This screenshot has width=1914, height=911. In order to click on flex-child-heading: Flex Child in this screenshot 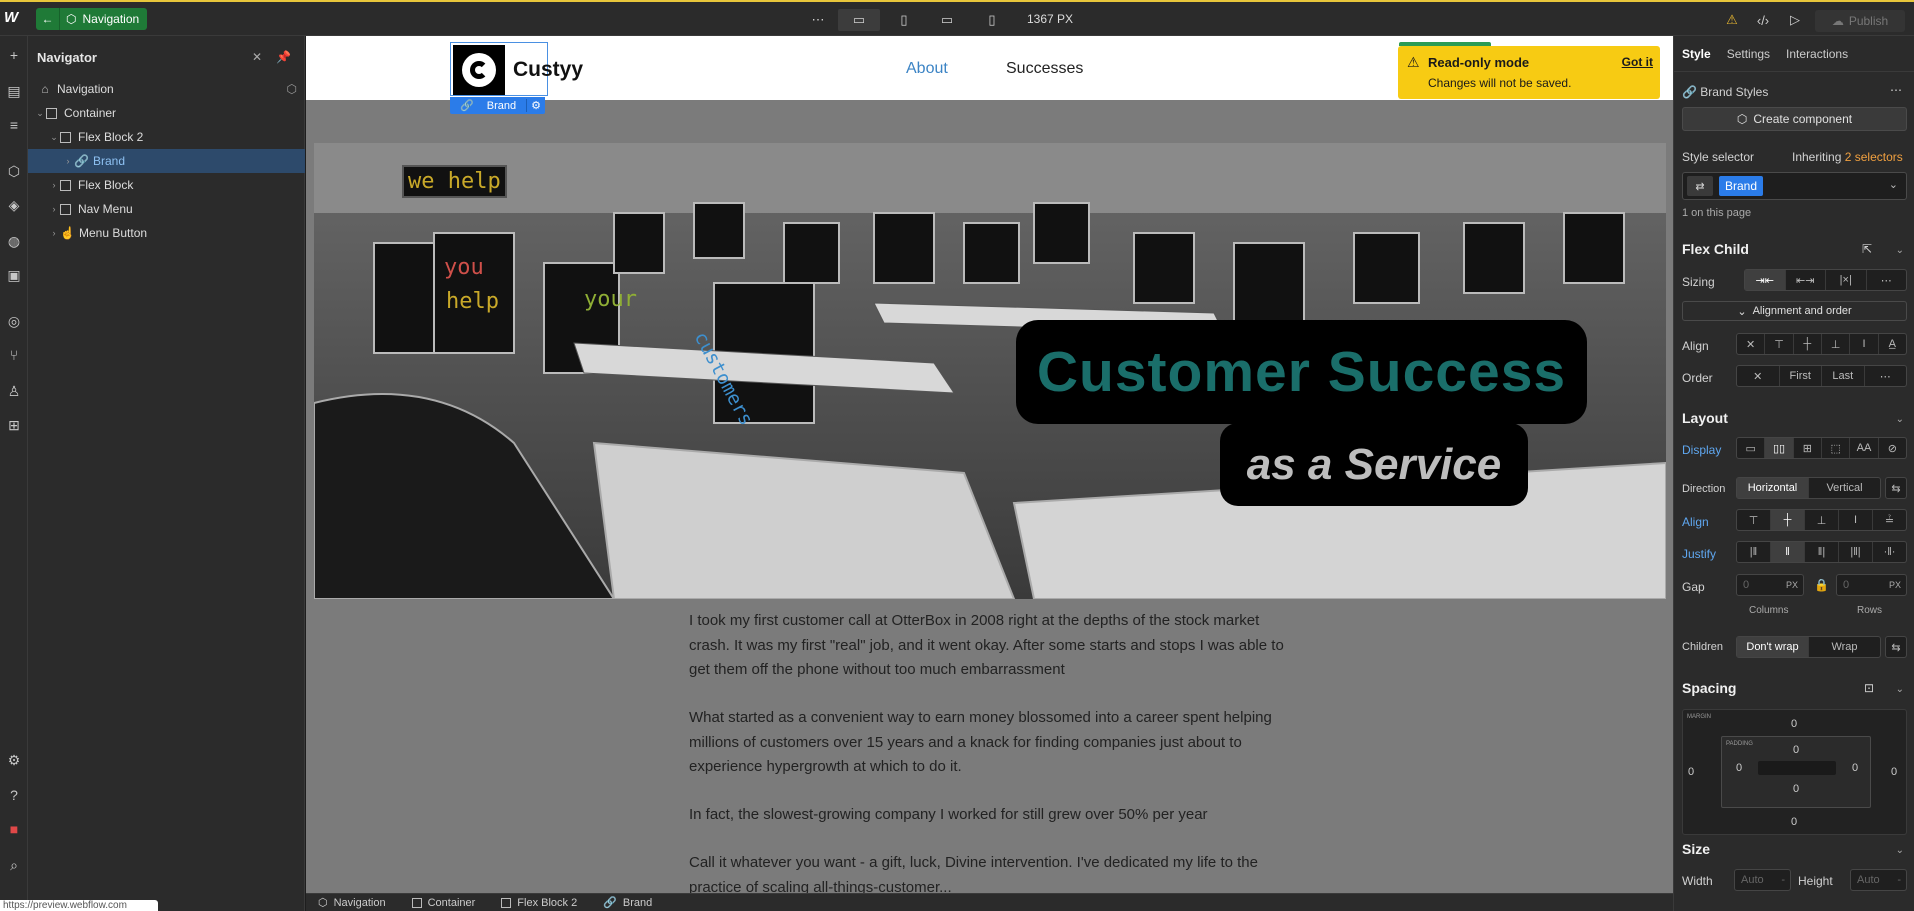, I will do `click(1715, 249)`.